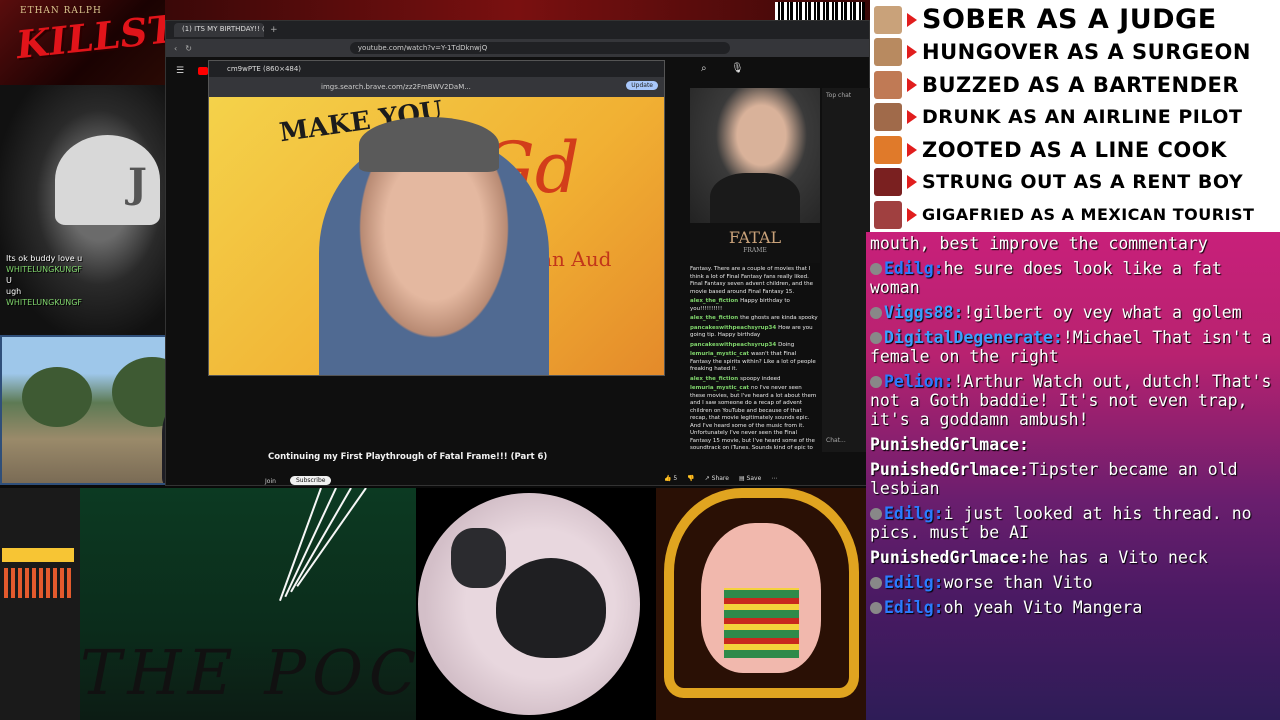  What do you see at coordinates (39, 583) in the screenshot?
I see `emote-rows` at bounding box center [39, 583].